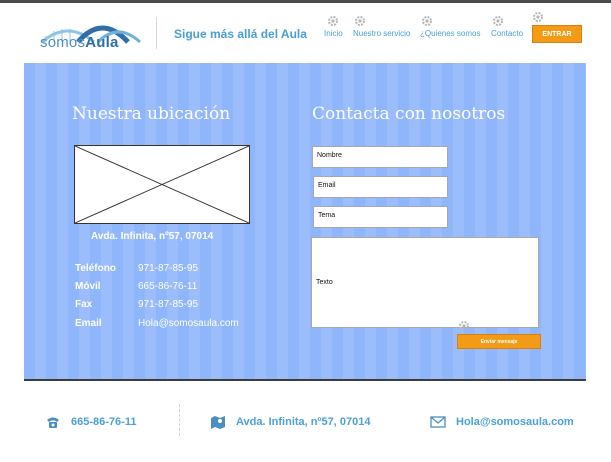 The height and width of the screenshot is (462, 611). What do you see at coordinates (104, 422) in the screenshot?
I see `footer-phone-text: 665-86-76-11` at bounding box center [104, 422].